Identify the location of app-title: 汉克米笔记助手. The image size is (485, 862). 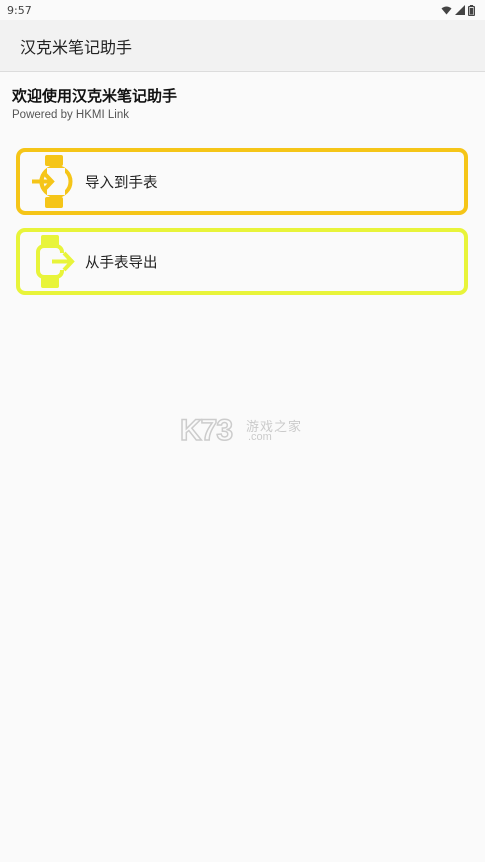
(76, 47).